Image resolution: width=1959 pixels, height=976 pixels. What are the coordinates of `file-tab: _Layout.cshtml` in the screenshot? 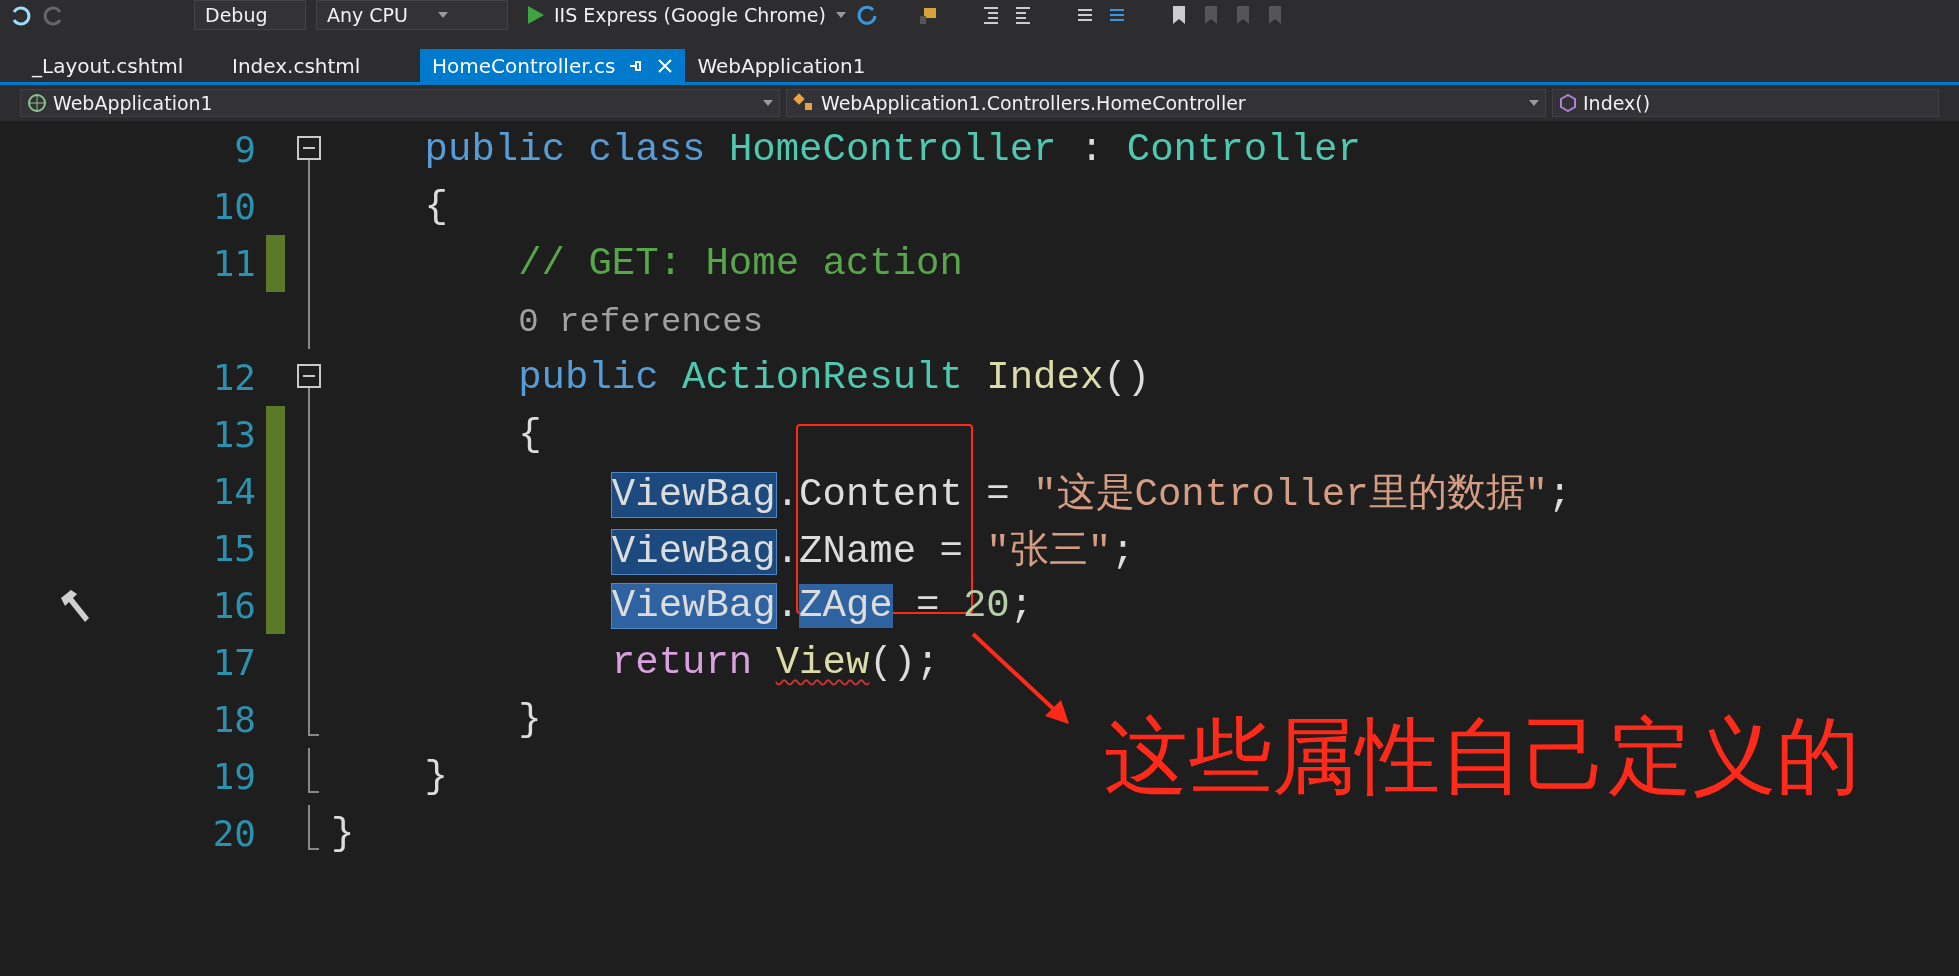 It's located at (120, 65).